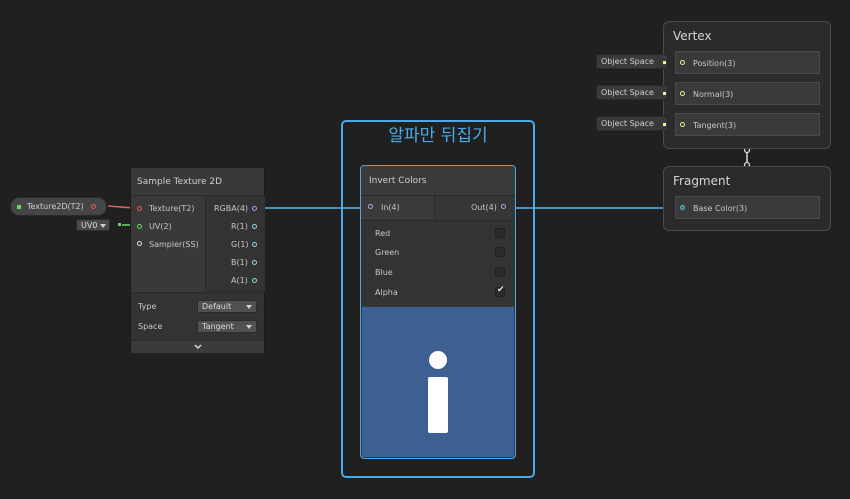 The image size is (850, 499). What do you see at coordinates (627, 123) in the screenshot?
I see `tangent-space-label: Object Space` at bounding box center [627, 123].